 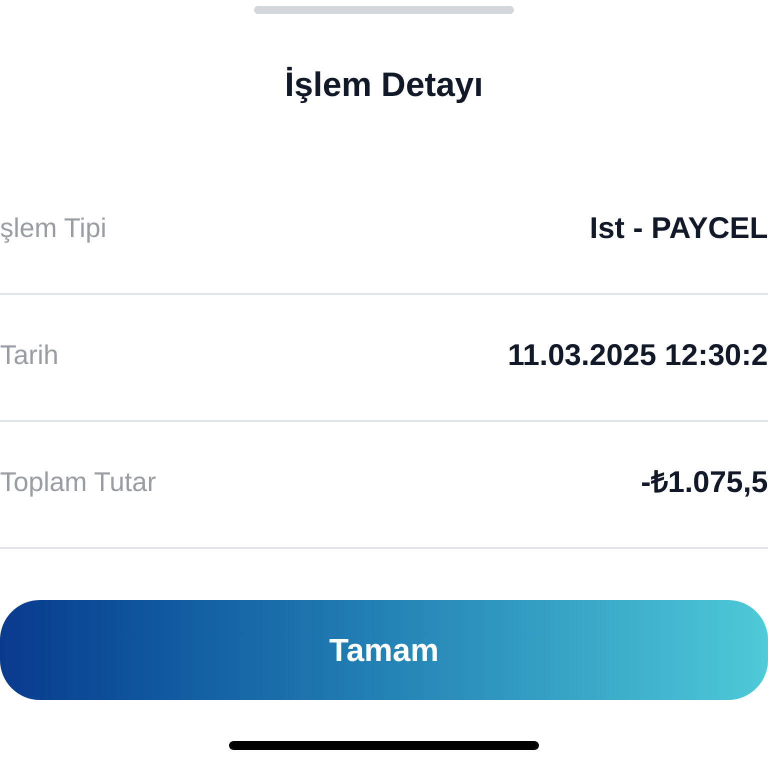 What do you see at coordinates (384, 85) in the screenshot?
I see `sheet-title: İşlem Detayı` at bounding box center [384, 85].